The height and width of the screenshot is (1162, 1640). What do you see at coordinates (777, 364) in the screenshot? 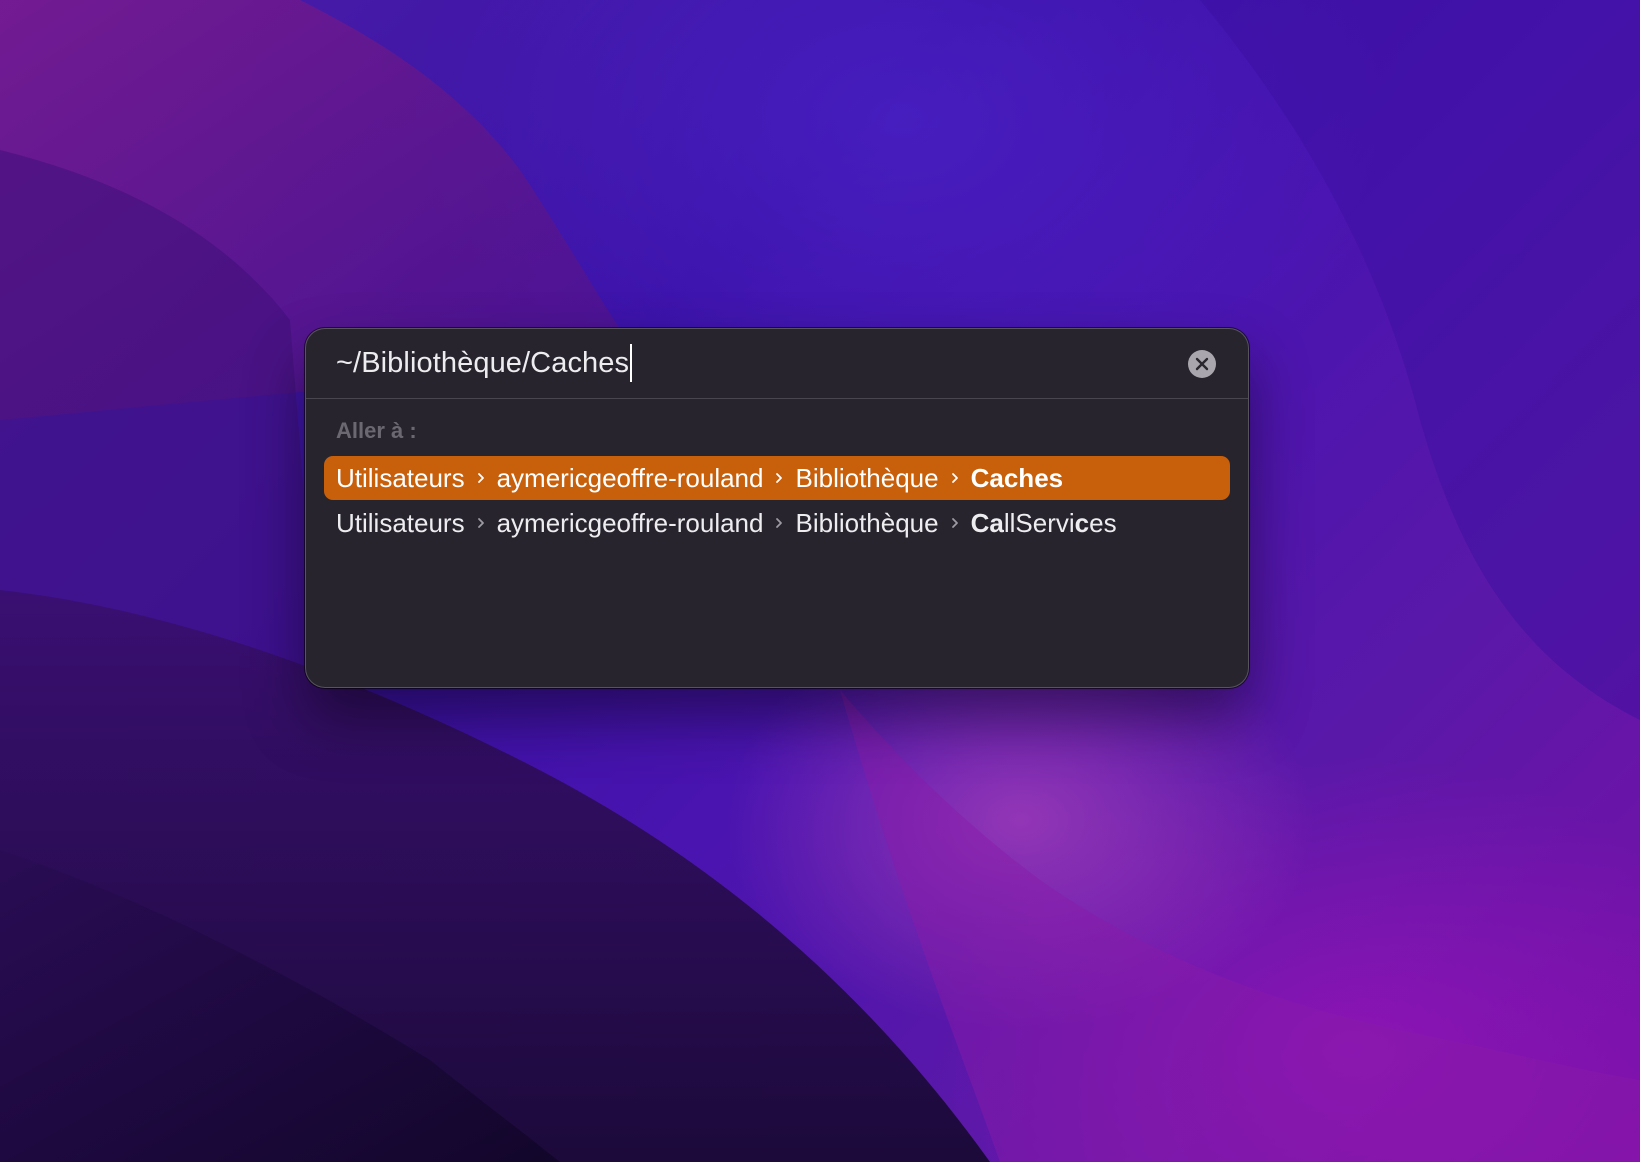
I see `path-input-row: ~/Bibliothèque/Caches` at bounding box center [777, 364].